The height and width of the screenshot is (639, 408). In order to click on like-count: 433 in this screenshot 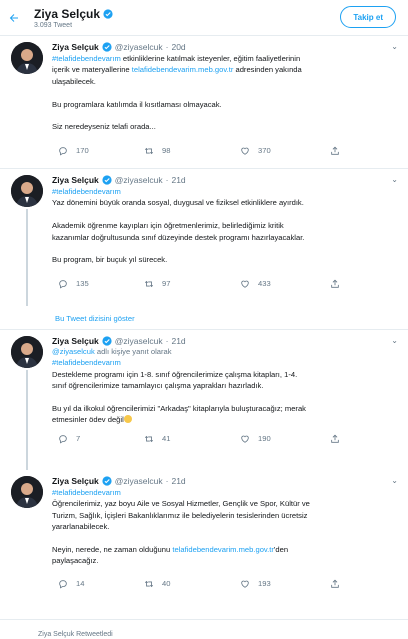, I will do `click(264, 284)`.